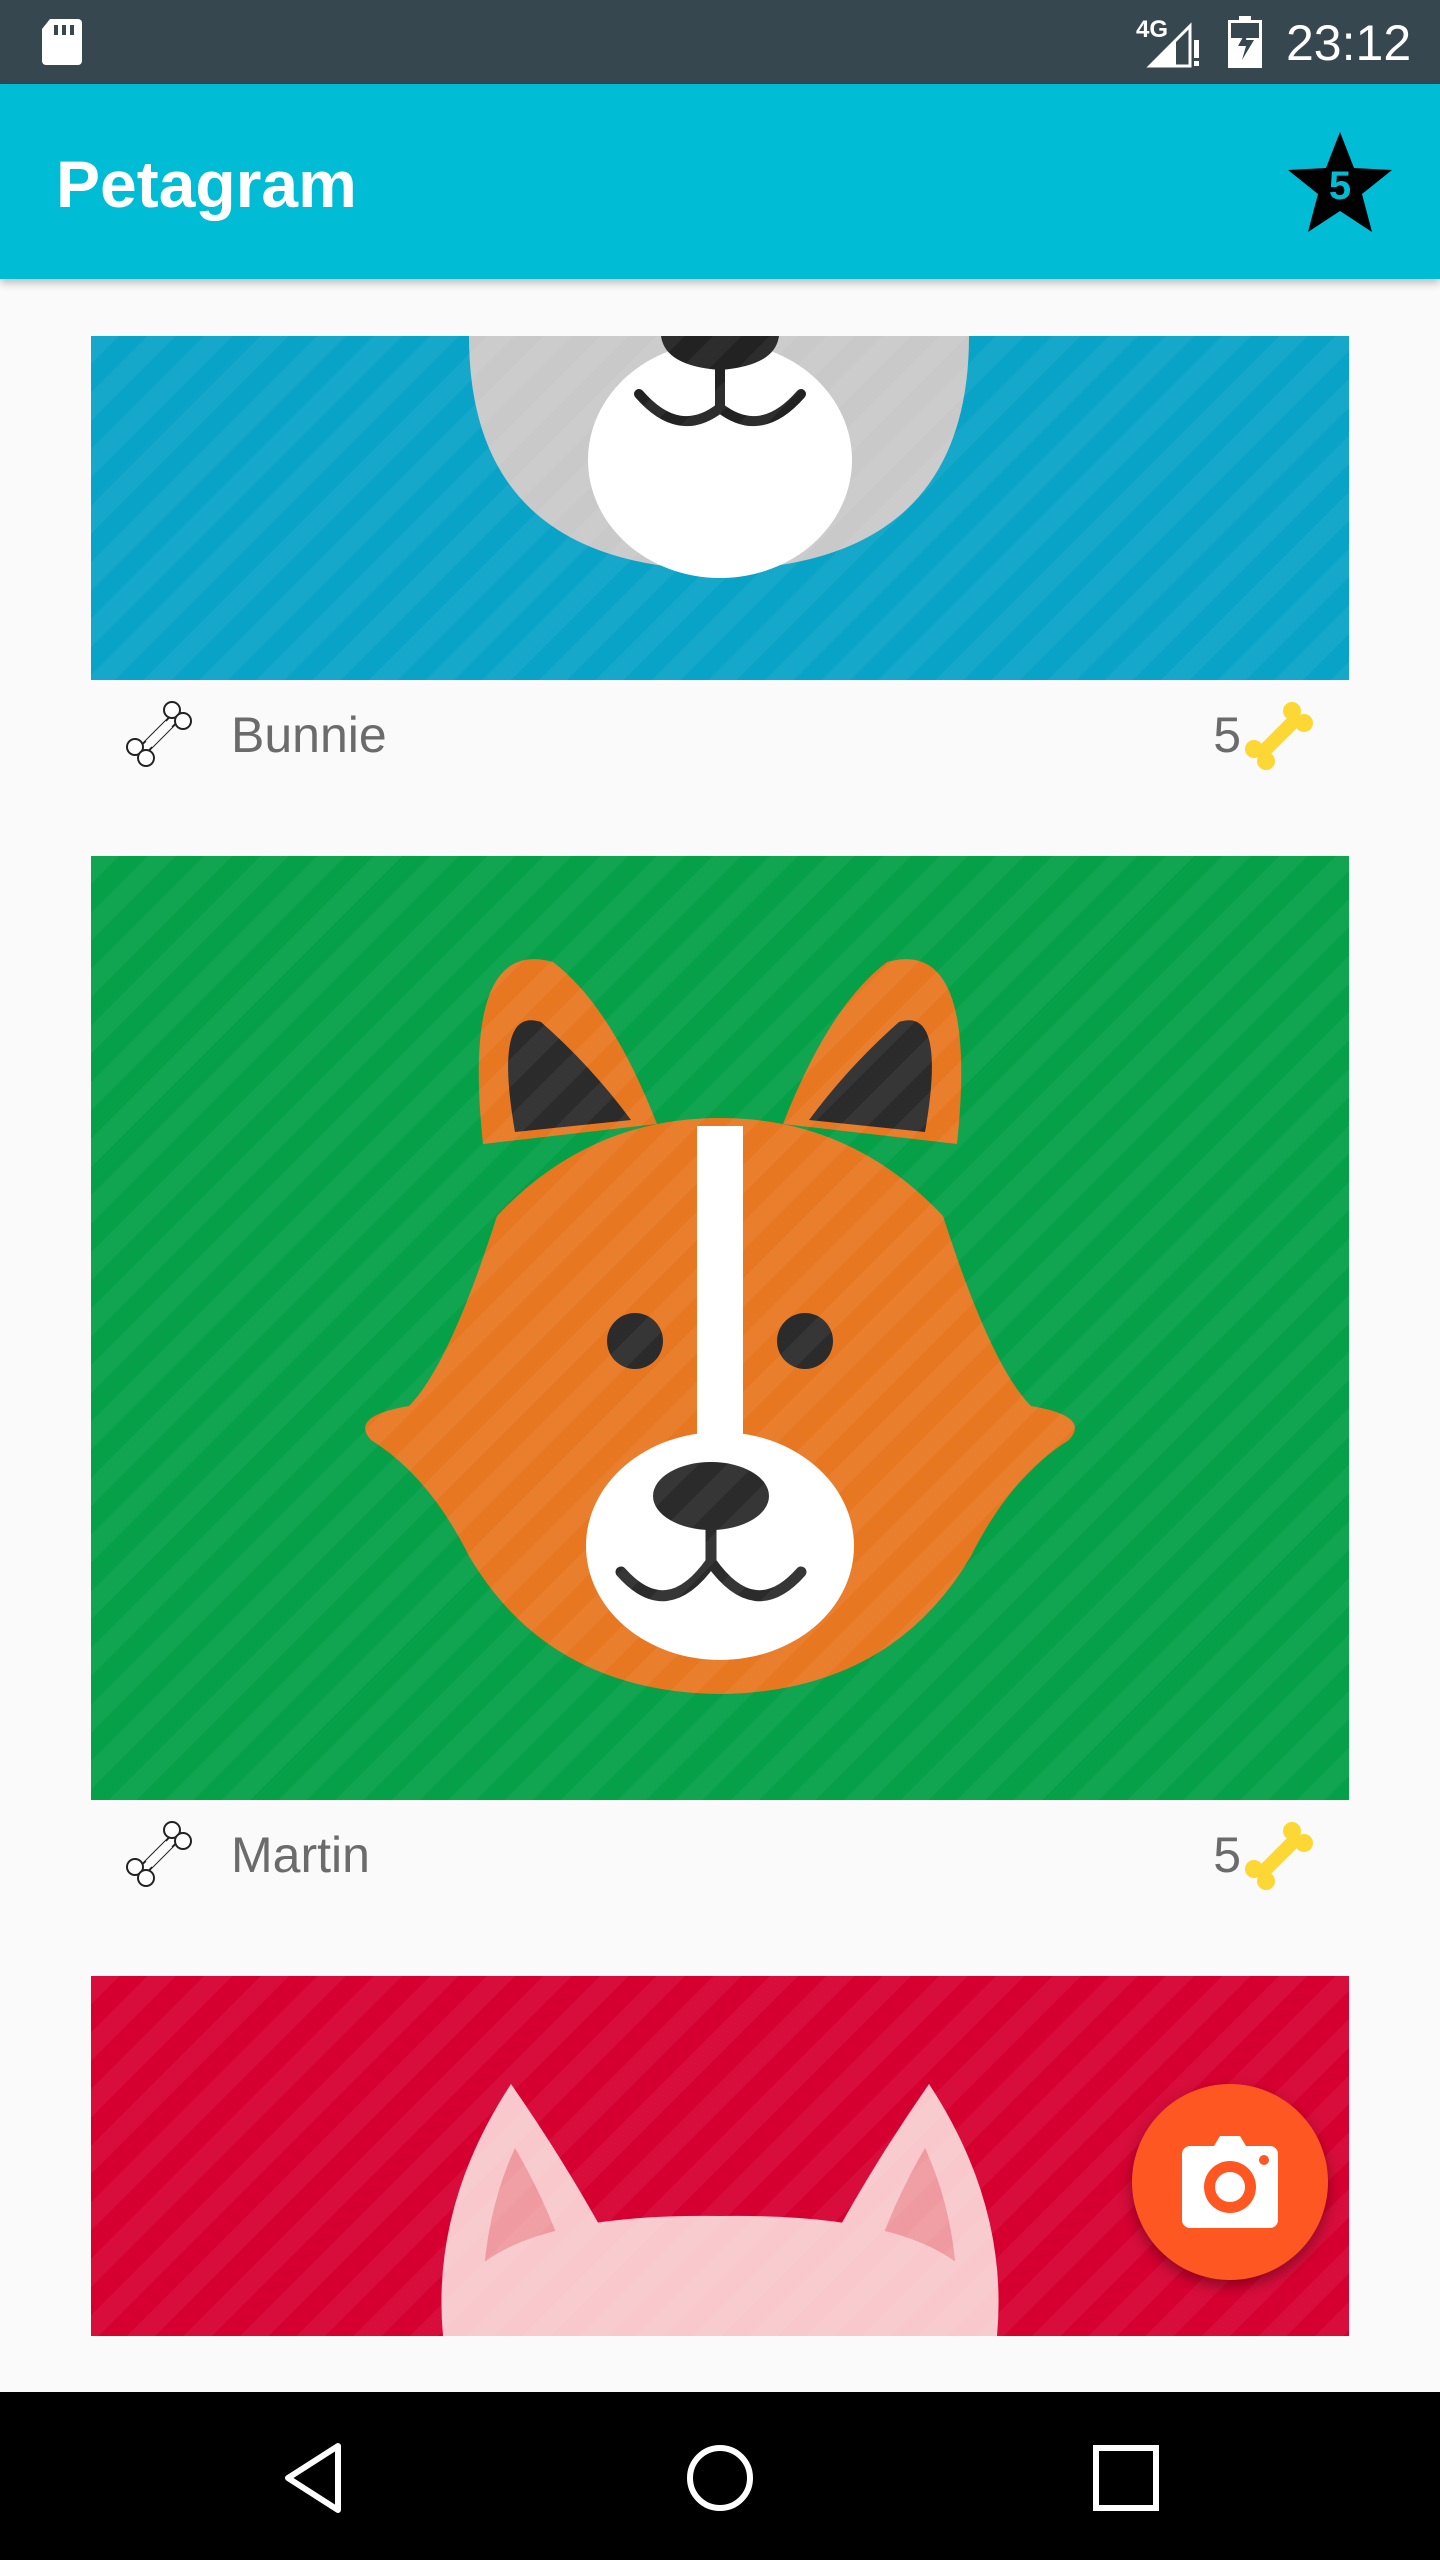 This screenshot has height=2560, width=1440. What do you see at coordinates (720, 508) in the screenshot?
I see `pet-image` at bounding box center [720, 508].